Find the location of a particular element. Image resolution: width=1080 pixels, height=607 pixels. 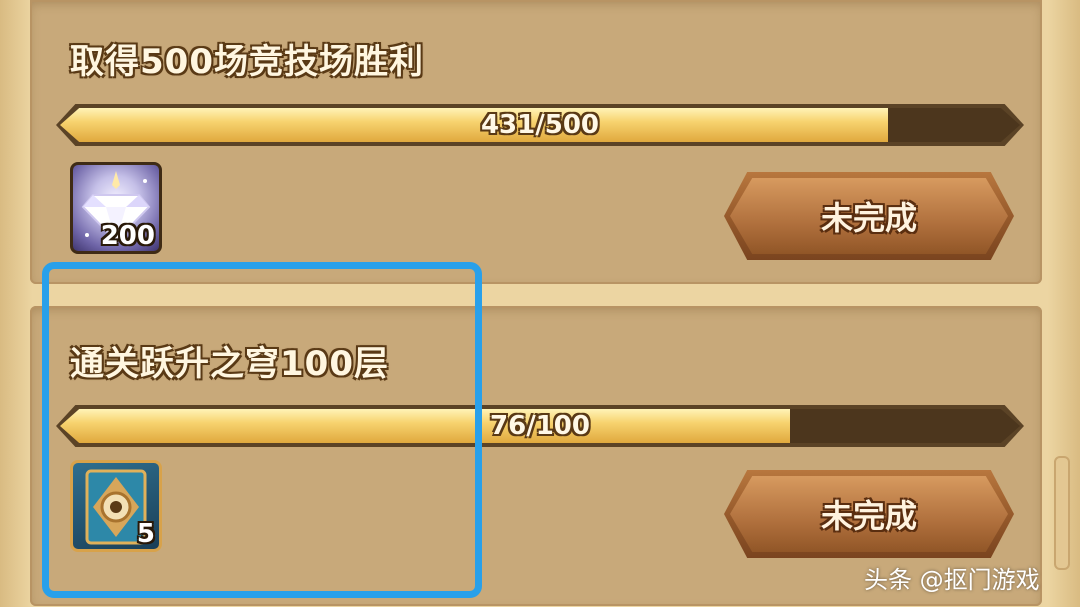

progress-bar: 431/500 is located at coordinates (540, 125).